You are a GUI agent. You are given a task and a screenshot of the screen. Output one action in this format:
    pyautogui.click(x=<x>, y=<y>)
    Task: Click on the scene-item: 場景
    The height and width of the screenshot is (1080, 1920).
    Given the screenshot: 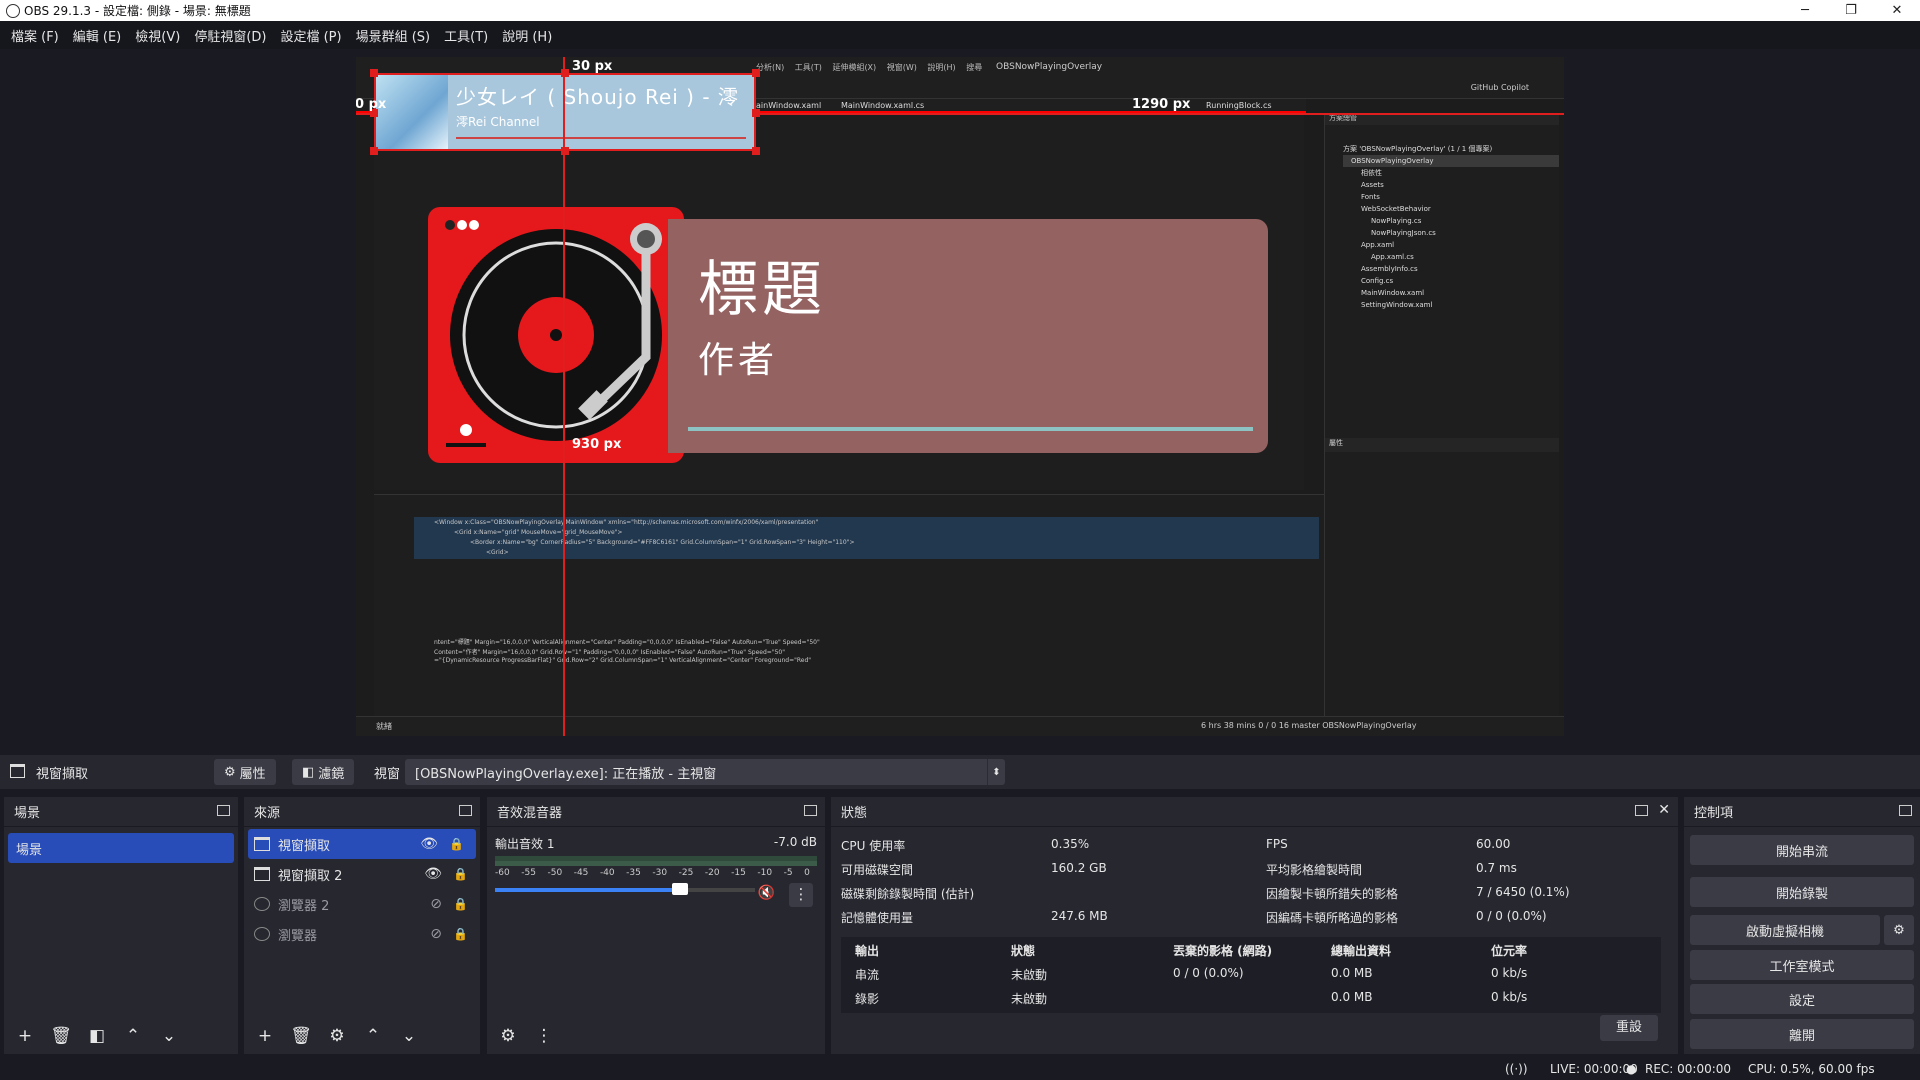 What is the action you would take?
    pyautogui.click(x=121, y=848)
    